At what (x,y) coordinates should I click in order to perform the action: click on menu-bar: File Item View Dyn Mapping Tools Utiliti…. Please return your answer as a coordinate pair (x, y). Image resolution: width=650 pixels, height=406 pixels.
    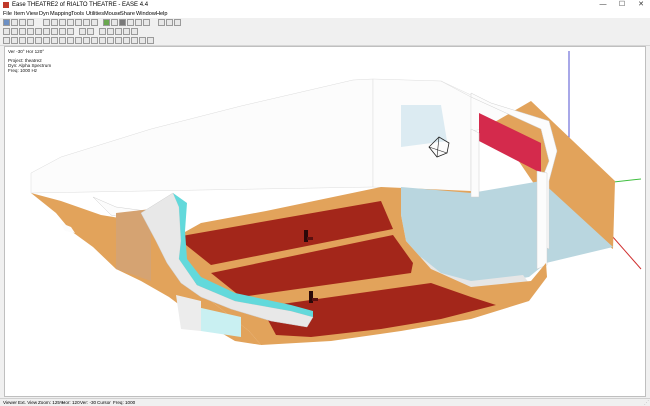
    Looking at the image, I should click on (325, 14).